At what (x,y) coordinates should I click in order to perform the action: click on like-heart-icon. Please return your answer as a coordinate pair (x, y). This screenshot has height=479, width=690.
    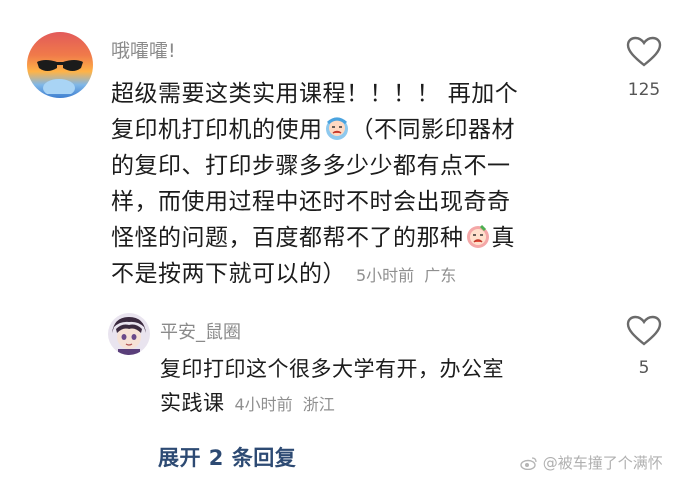
    Looking at the image, I should click on (644, 52).